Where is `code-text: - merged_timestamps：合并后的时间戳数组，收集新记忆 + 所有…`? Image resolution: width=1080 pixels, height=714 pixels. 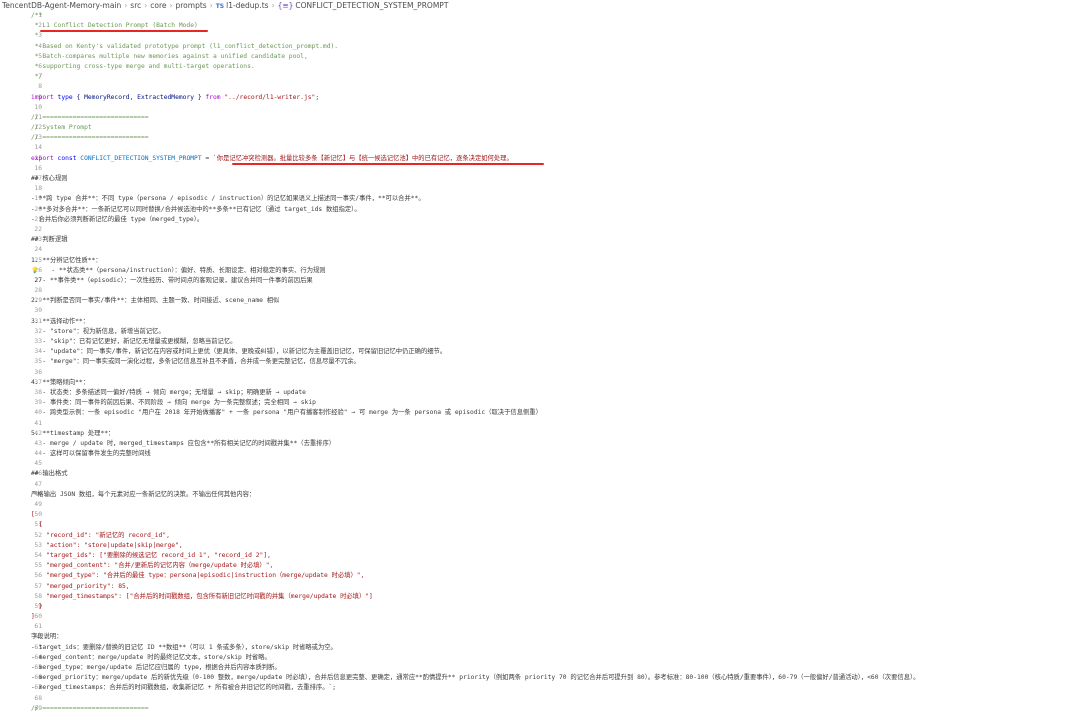 code-text: - merged_timestamps：合并后的时间戳数组，收集新记忆 + 所有… is located at coordinates (184, 688).